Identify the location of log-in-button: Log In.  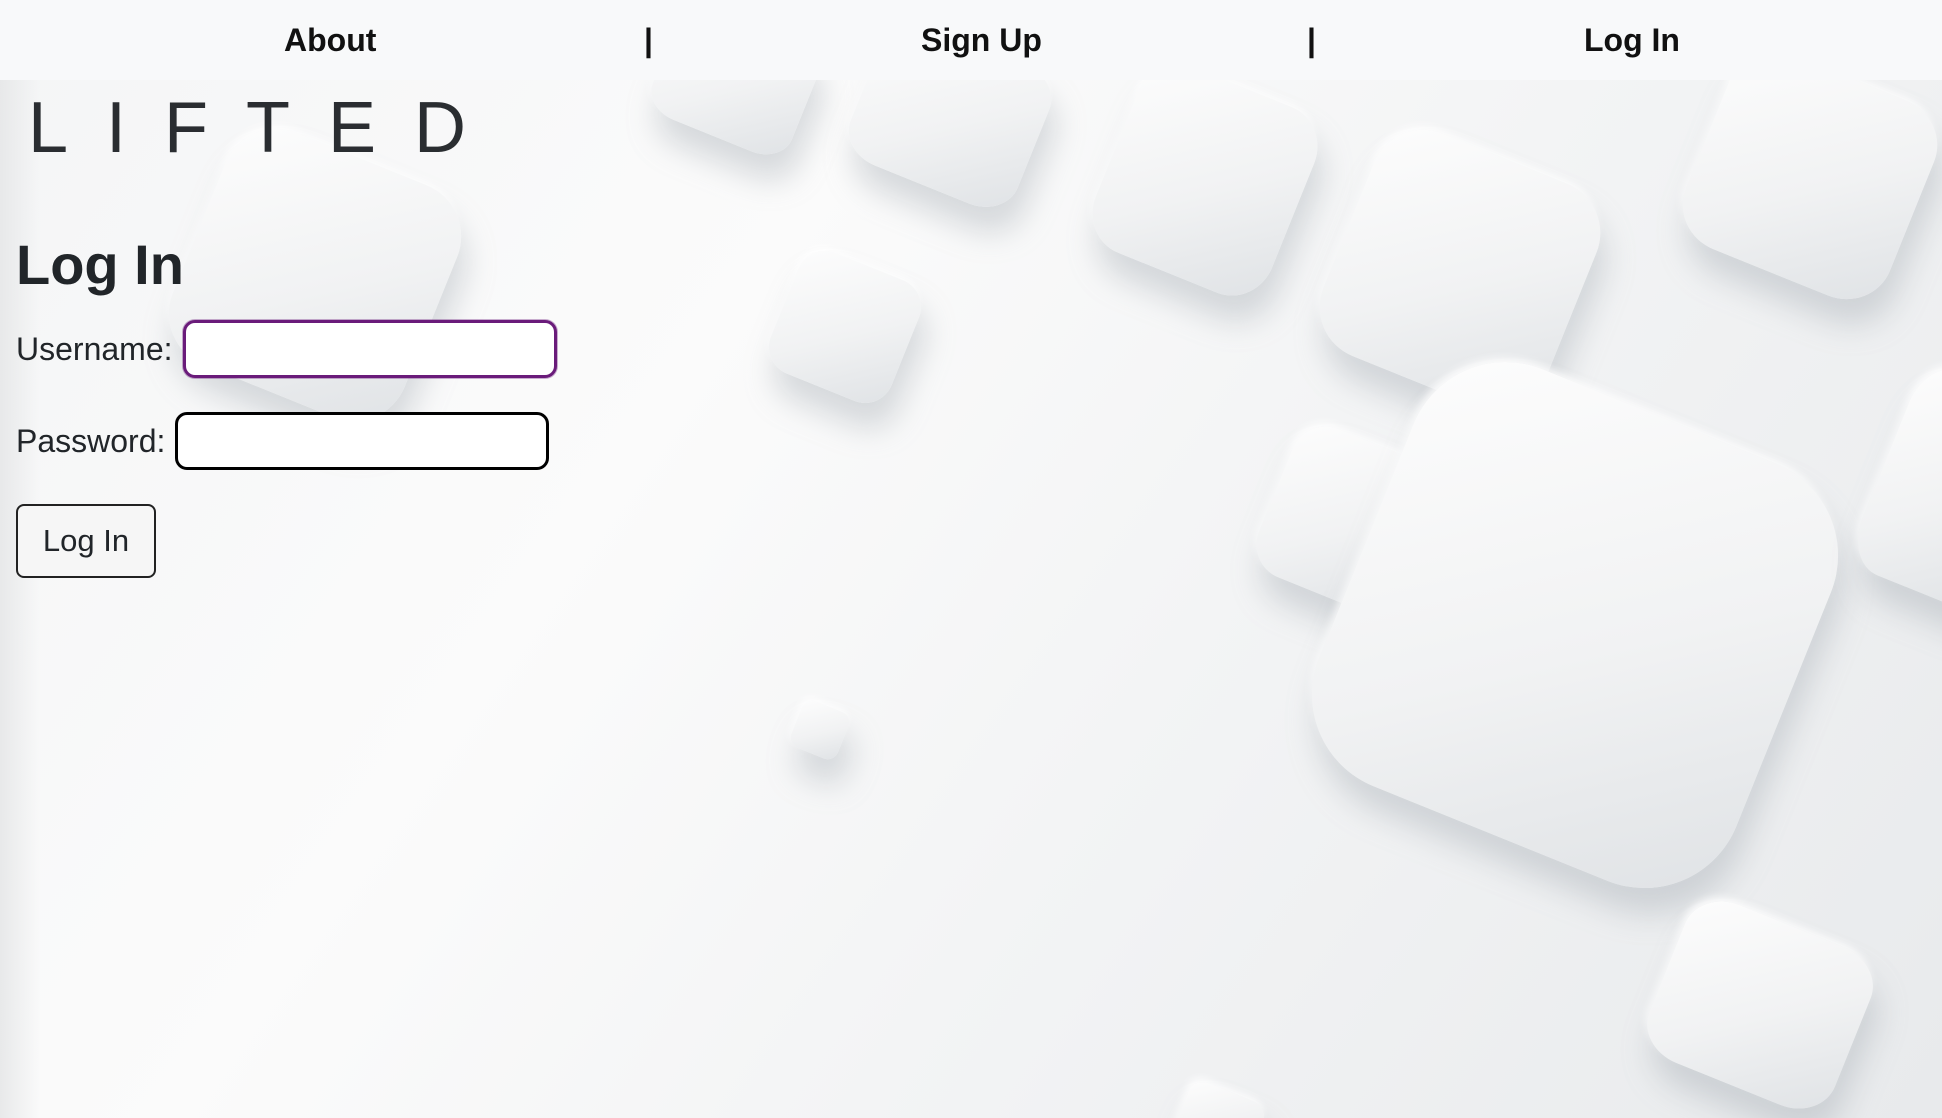
(86, 541).